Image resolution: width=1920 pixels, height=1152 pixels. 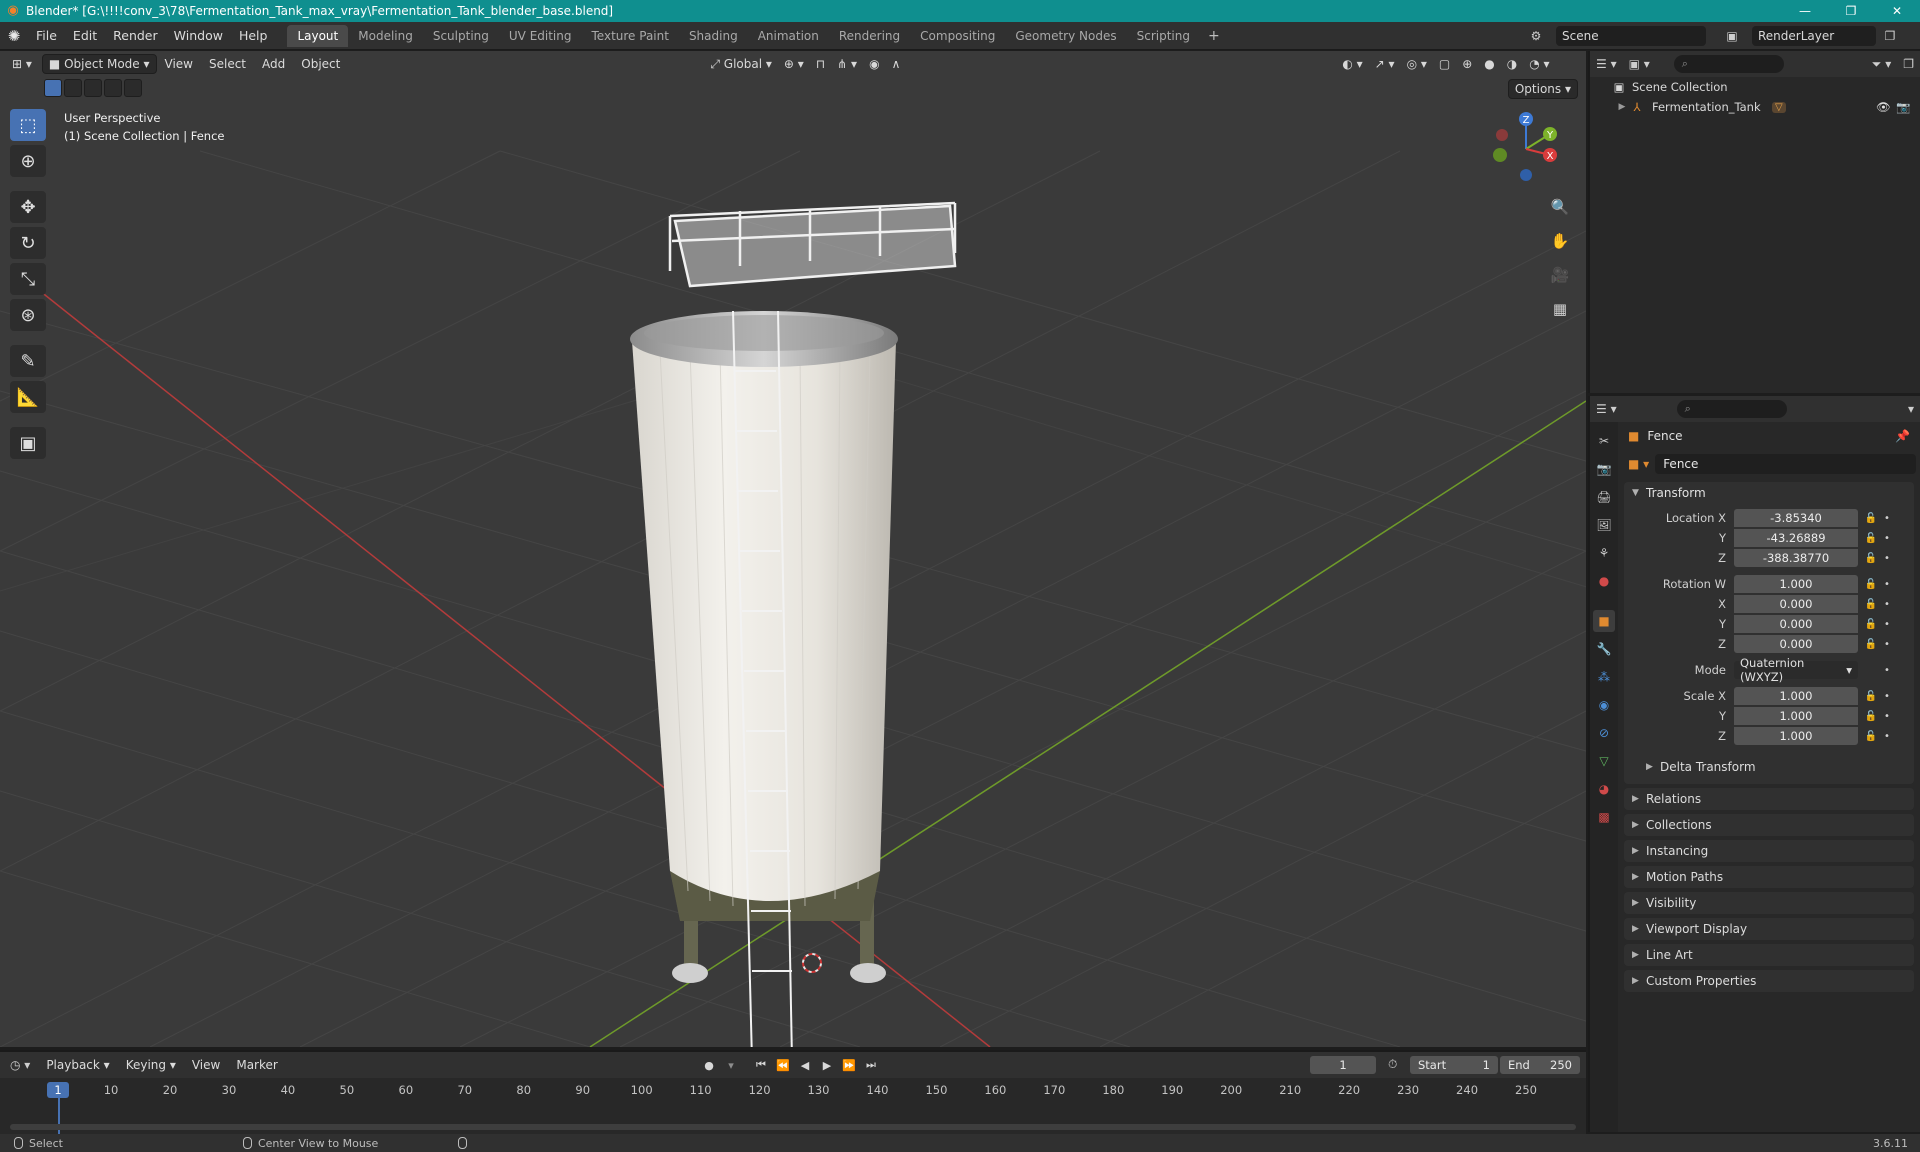 What do you see at coordinates (1622, 107) in the screenshot?
I see `expand-arrow-icon: ▶` at bounding box center [1622, 107].